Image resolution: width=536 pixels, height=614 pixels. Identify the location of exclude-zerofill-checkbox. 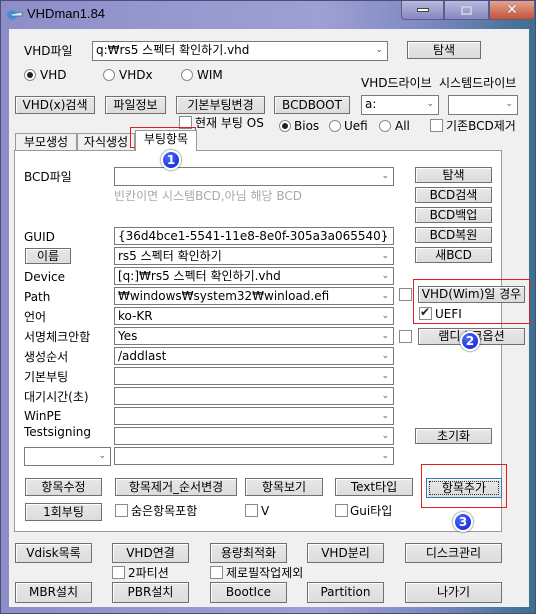
(216, 572).